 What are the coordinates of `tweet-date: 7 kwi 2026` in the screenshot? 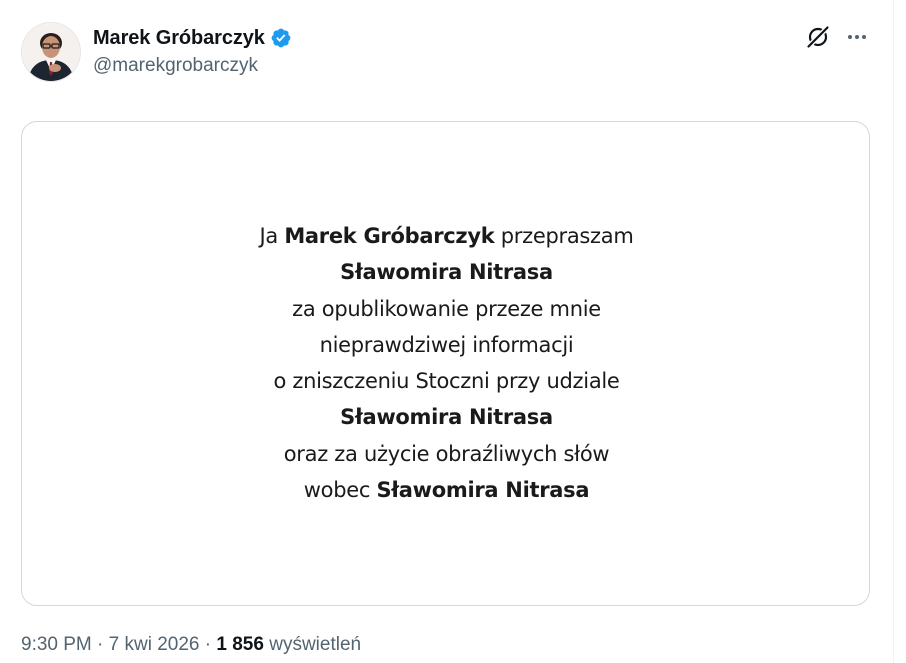 It's located at (154, 644).